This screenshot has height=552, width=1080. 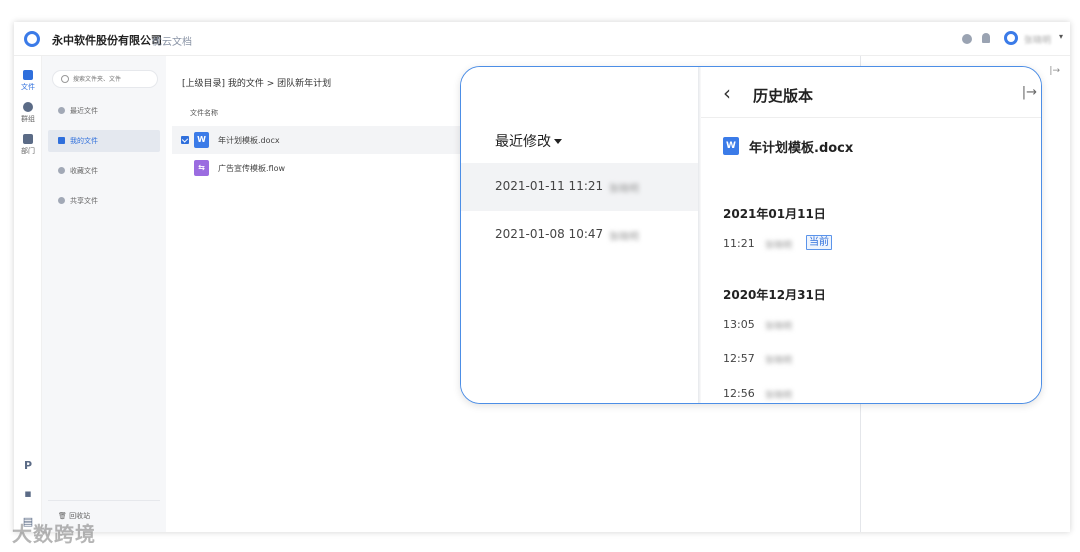 I want to click on top-bar: 永中软件股份有限公司 优云文档 张晓明 ▾, so click(x=542, y=39).